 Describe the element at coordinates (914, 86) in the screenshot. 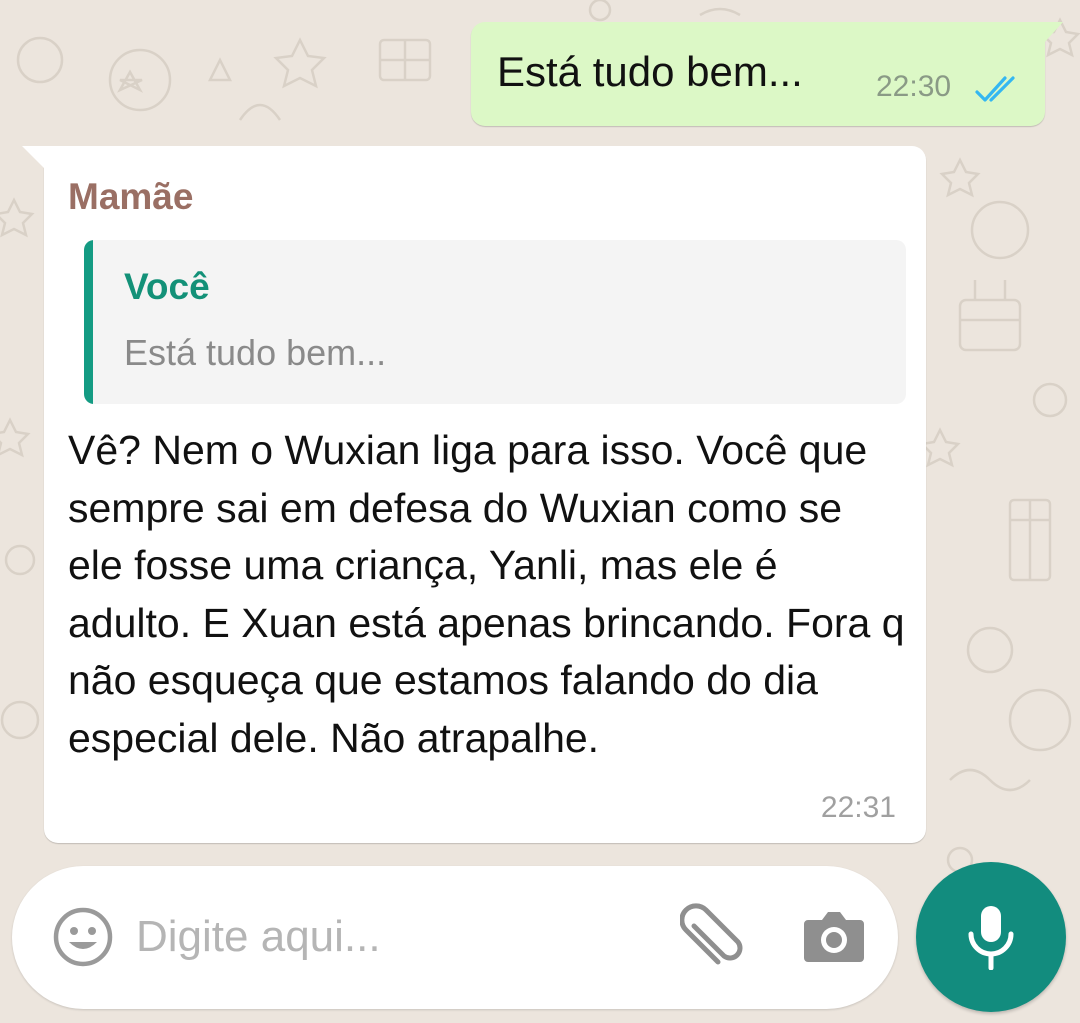

I see `outgoing-message-time: 22:30` at that location.